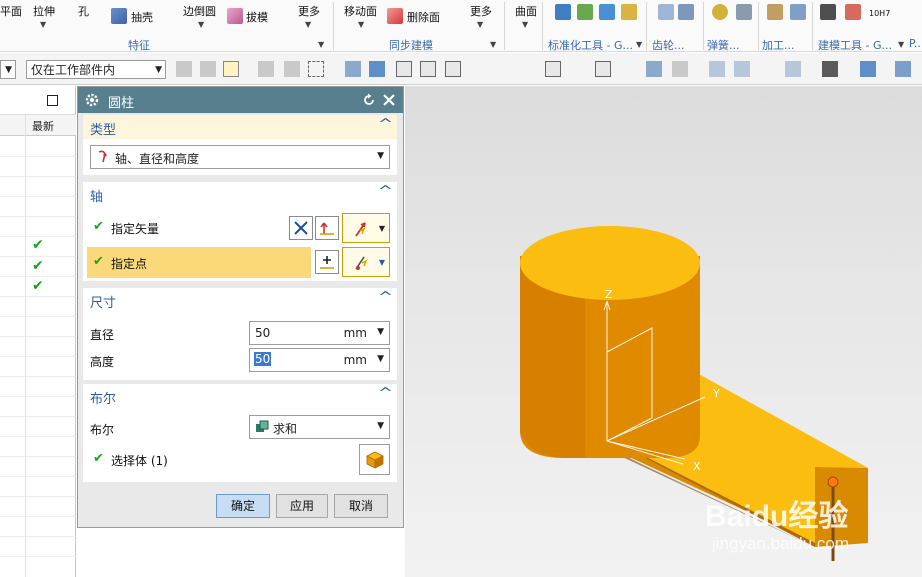 The height and width of the screenshot is (577, 922). What do you see at coordinates (404, 69) in the screenshot?
I see `snap-point-icon` at bounding box center [404, 69].